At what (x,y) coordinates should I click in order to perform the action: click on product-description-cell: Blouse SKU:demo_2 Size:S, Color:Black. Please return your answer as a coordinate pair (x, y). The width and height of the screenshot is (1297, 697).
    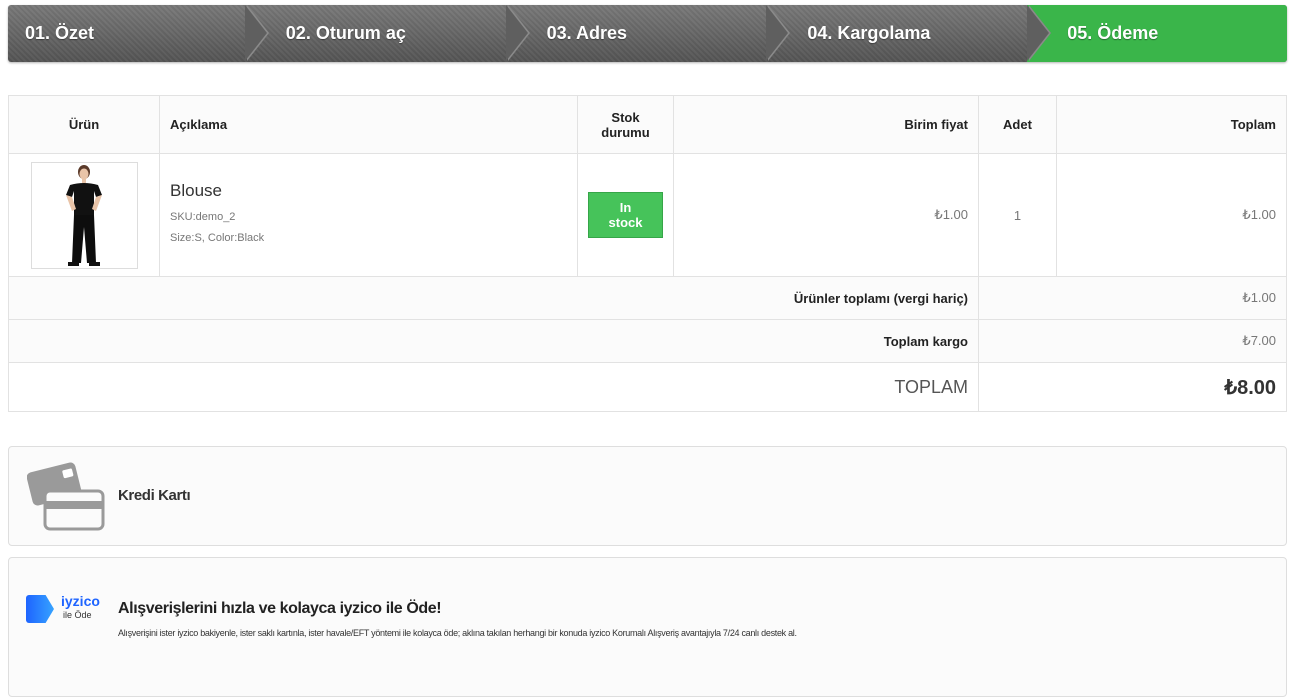
    Looking at the image, I should click on (368, 215).